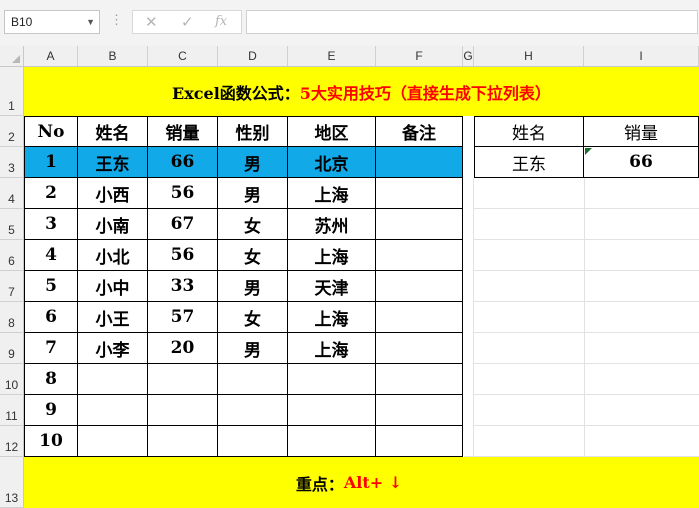 The width and height of the screenshot is (699, 508). I want to click on row-header-10: 10, so click(12, 379).